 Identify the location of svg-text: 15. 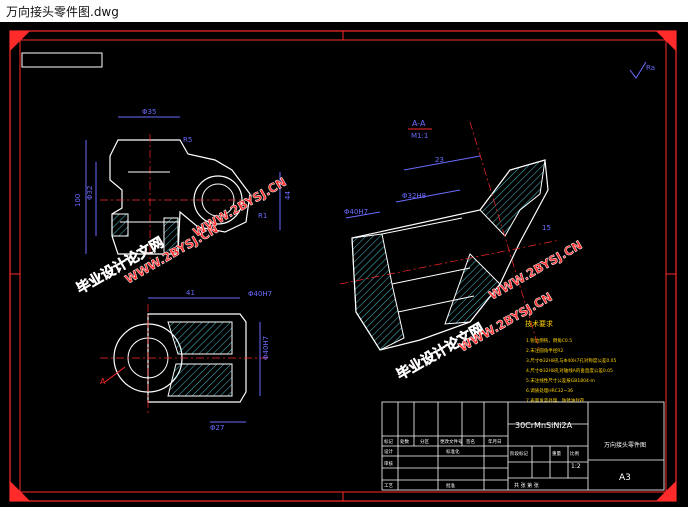
(546, 228).